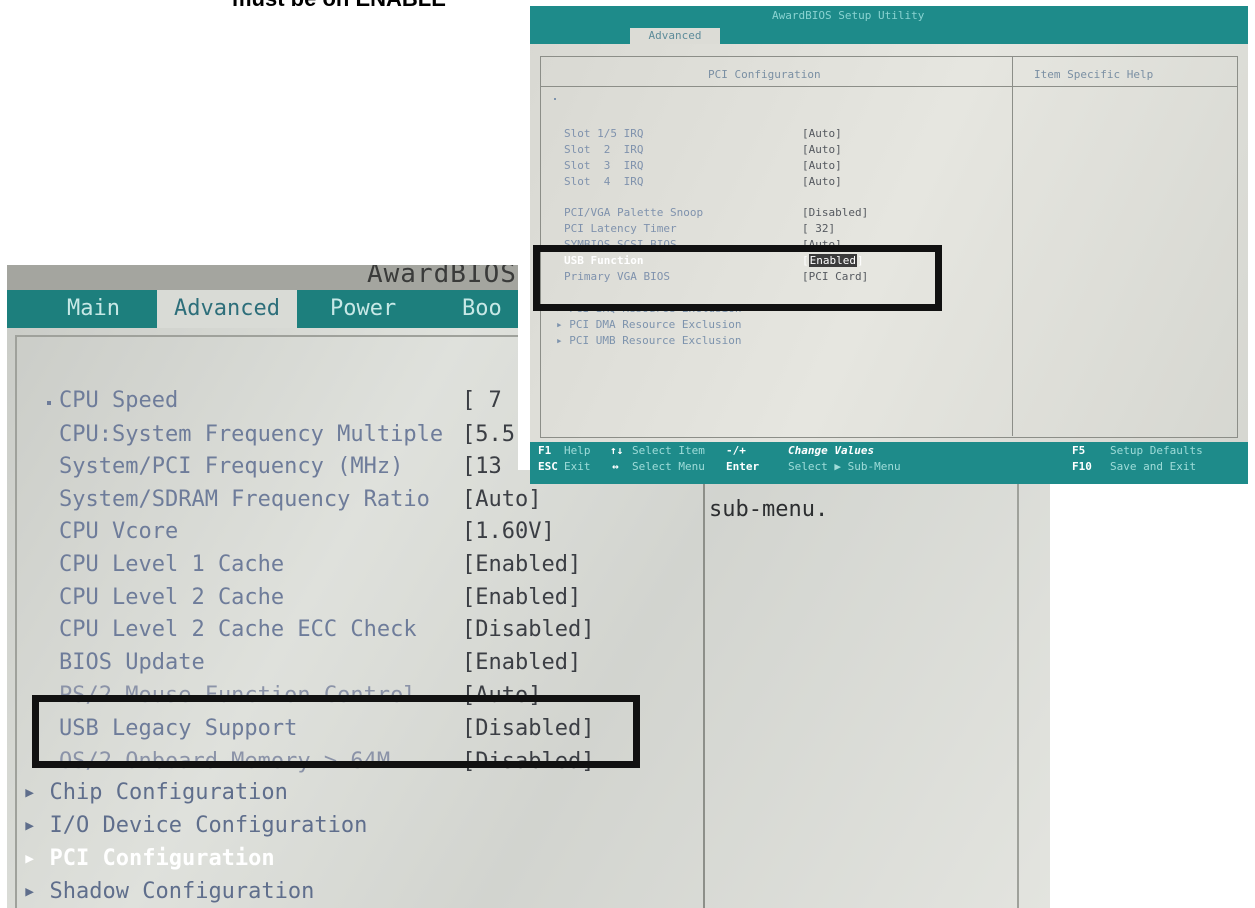 Image resolution: width=1255 pixels, height=908 pixels. I want to click on help-divider, so click(1012, 246).